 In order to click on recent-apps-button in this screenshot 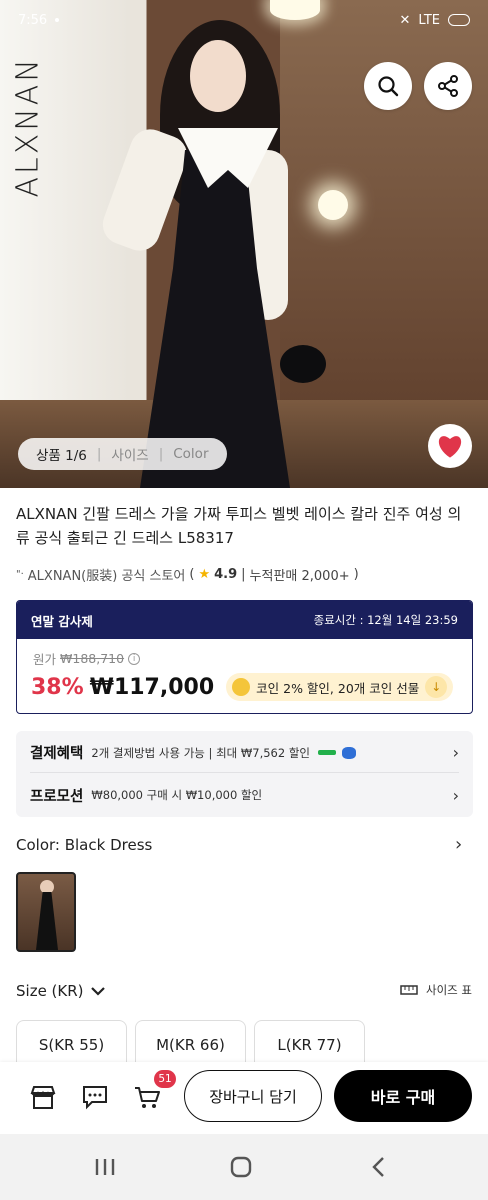, I will do `click(105, 1167)`.